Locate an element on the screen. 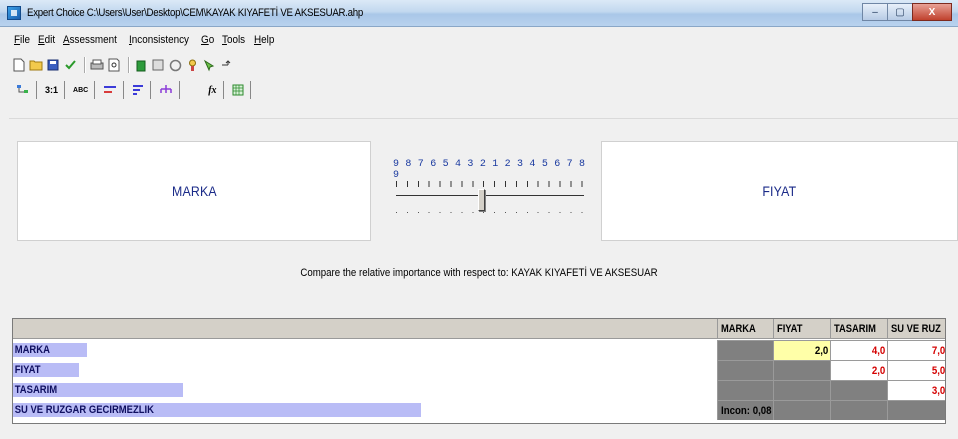 Image resolution: width=958 pixels, height=439 pixels. menu-go: Go is located at coordinates (207, 40).